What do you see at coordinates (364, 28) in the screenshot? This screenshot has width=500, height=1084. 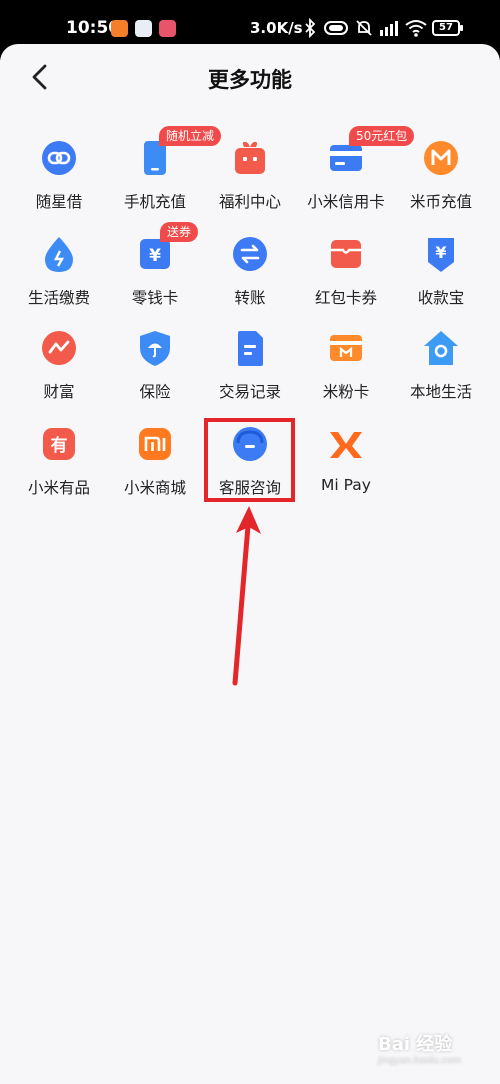 I see `mute-icon` at bounding box center [364, 28].